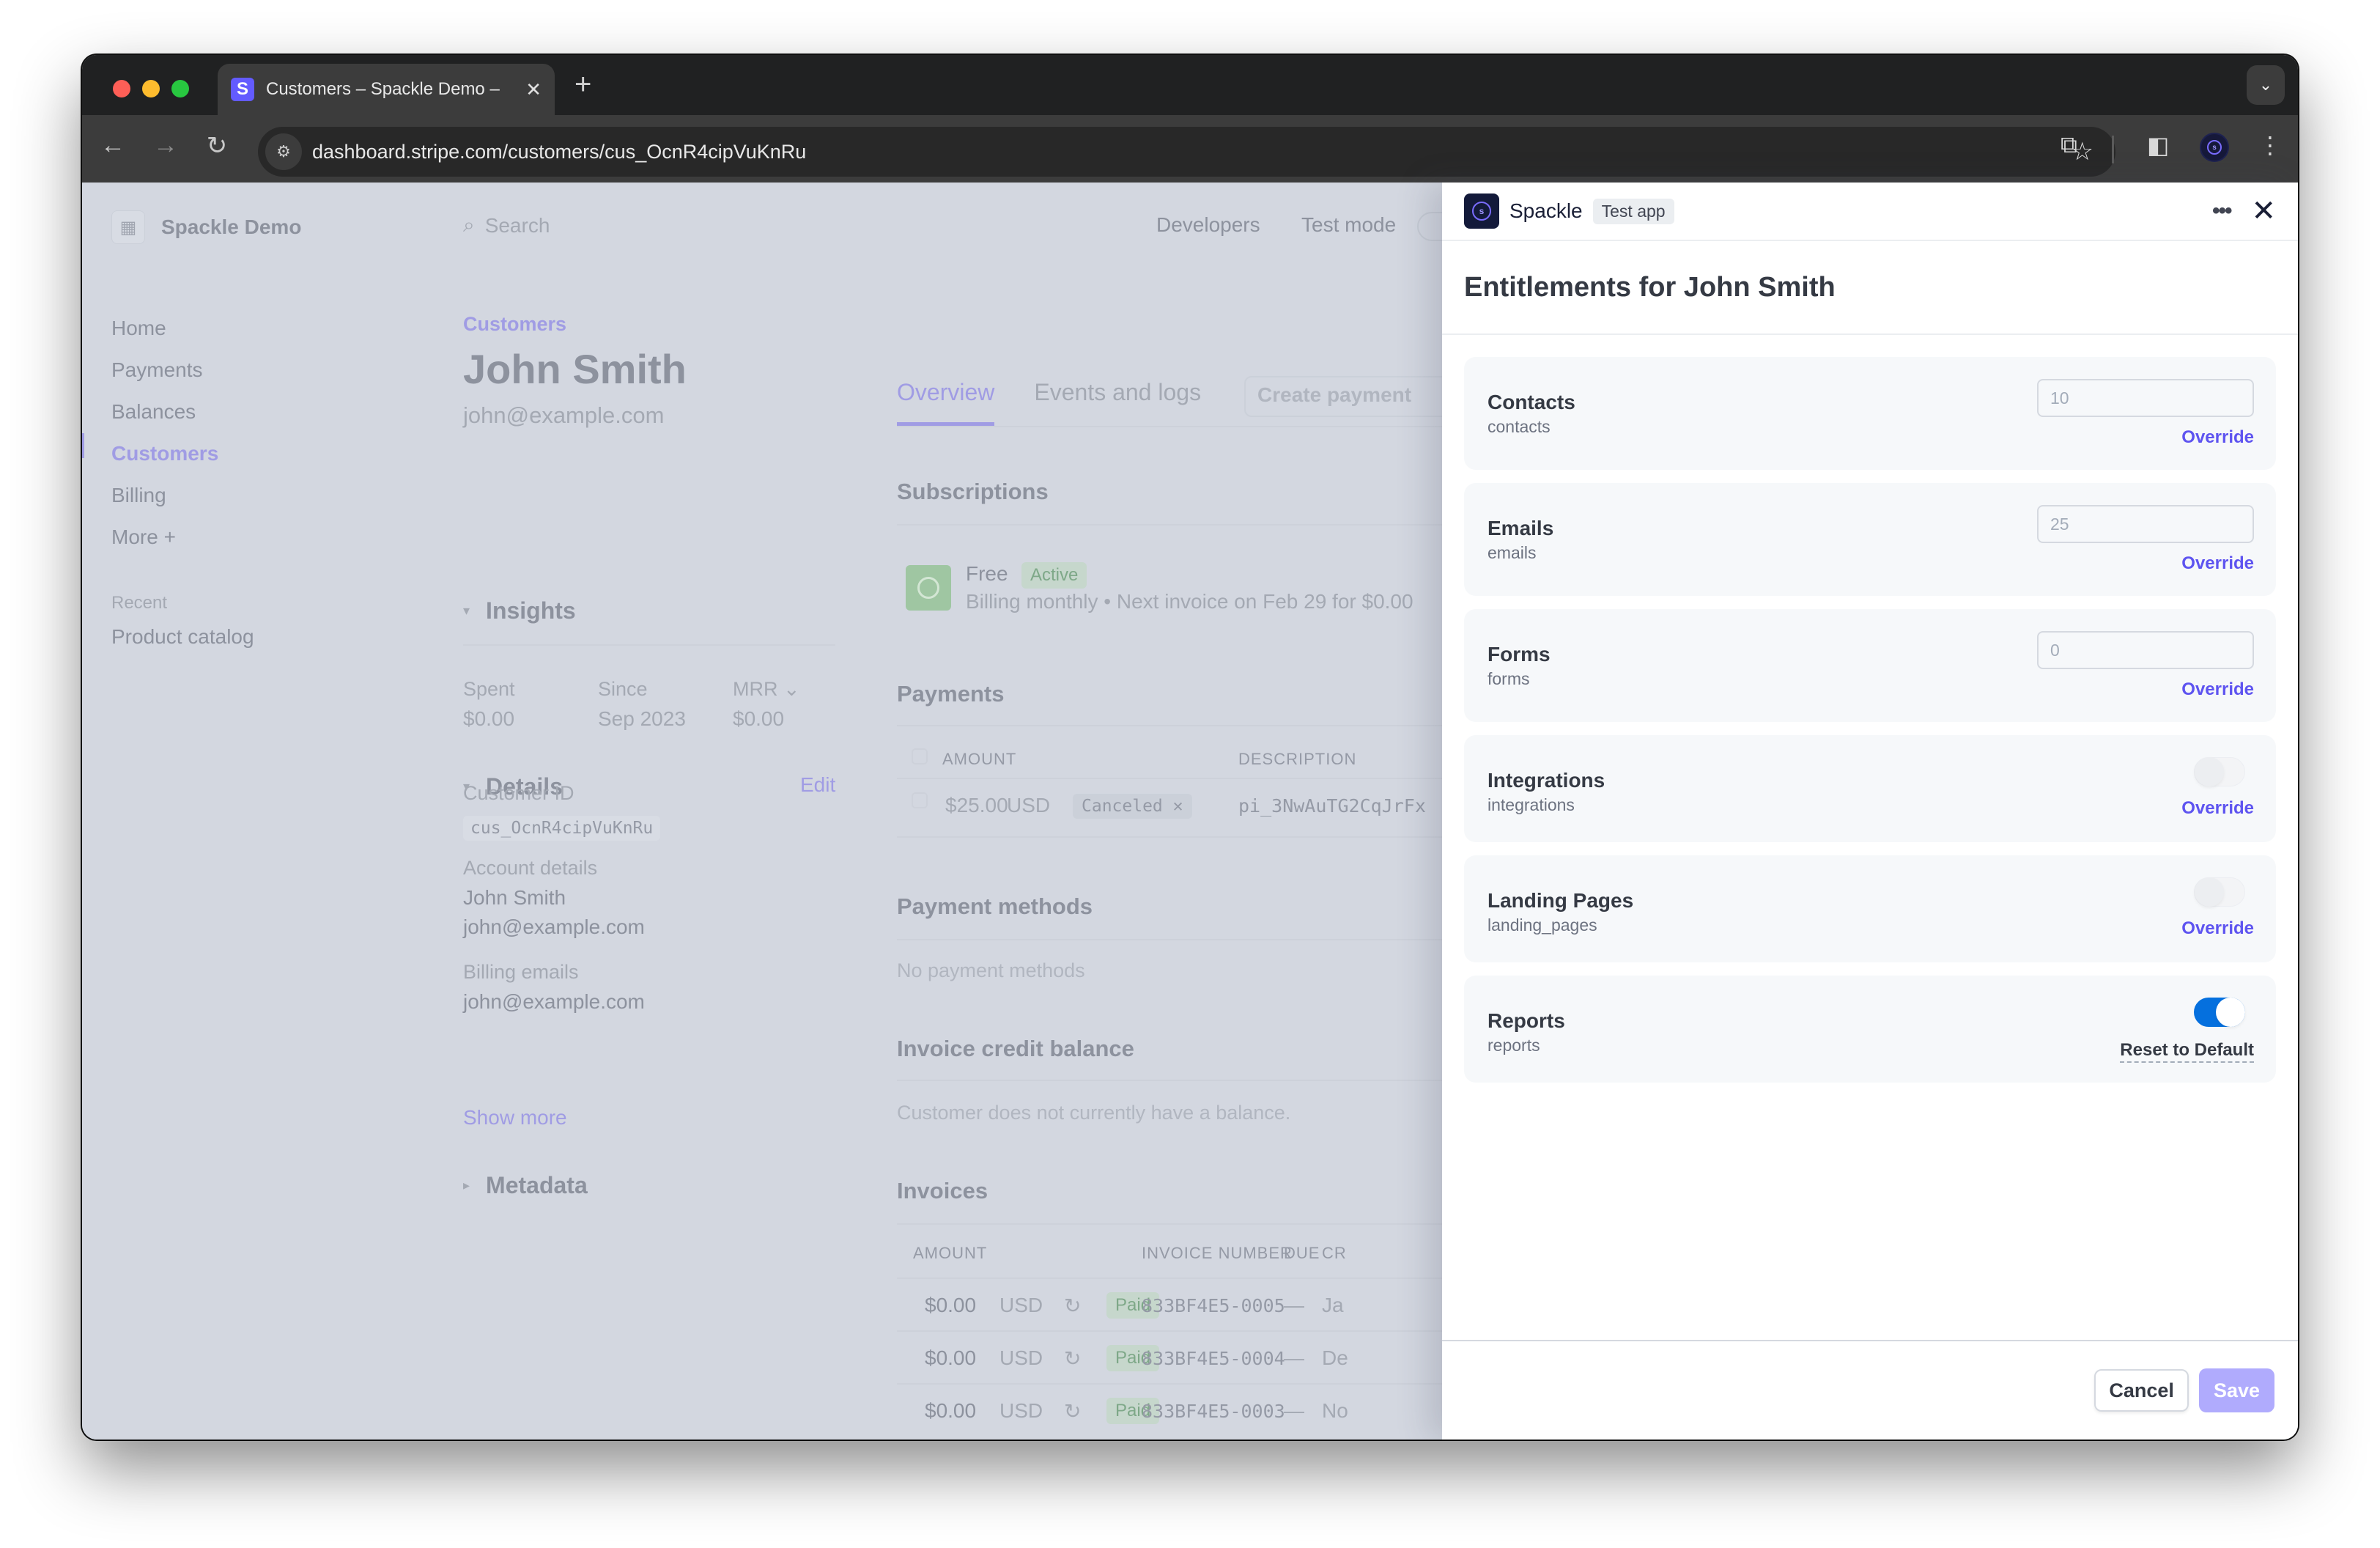  Describe the element at coordinates (1334, 1253) in the screenshot. I see `invoices-col-created: CR` at that location.